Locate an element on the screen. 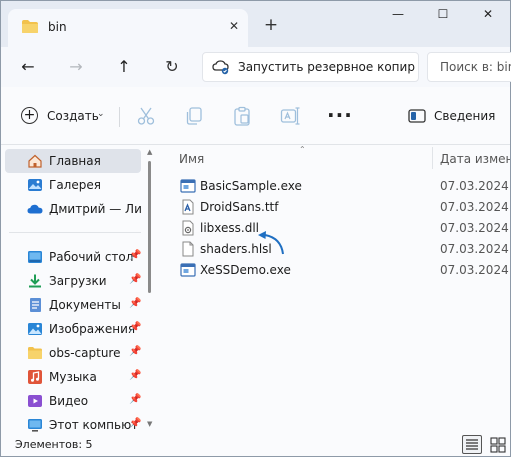  sidebar-item-obs-capture: obs-capture 📌 is located at coordinates (73, 353).